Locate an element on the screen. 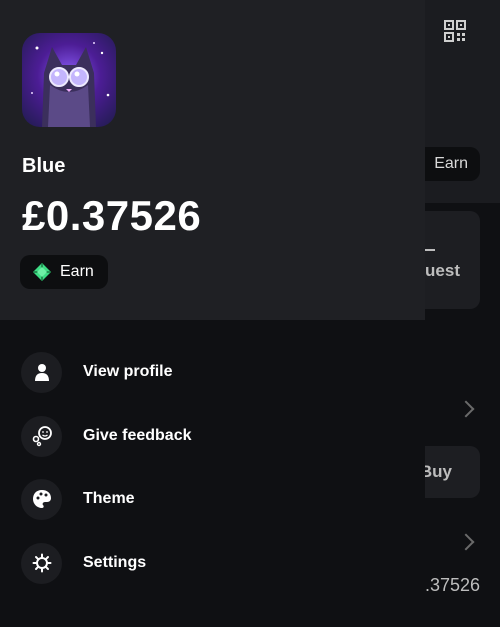 The image size is (500, 627). menu-item-label: Give feedback is located at coordinates (137, 435).